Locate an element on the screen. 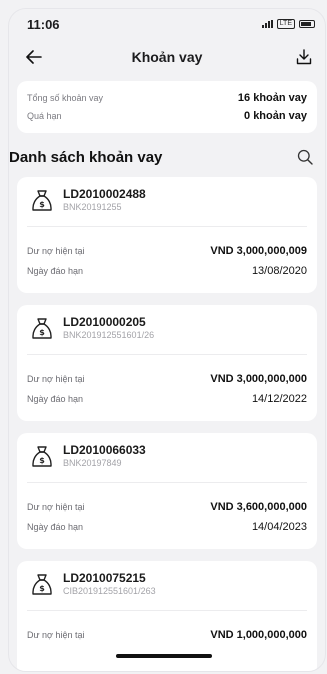 Image resolution: width=327 pixels, height=674 pixels. loan-ref: CIB201912551601/263 is located at coordinates (109, 591).